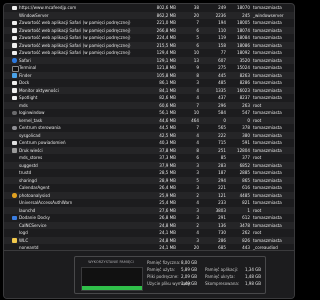  What do you see at coordinates (46, 202) in the screenshot?
I see `process-name: UniversalAccessAuthWarn` at bounding box center [46, 202].